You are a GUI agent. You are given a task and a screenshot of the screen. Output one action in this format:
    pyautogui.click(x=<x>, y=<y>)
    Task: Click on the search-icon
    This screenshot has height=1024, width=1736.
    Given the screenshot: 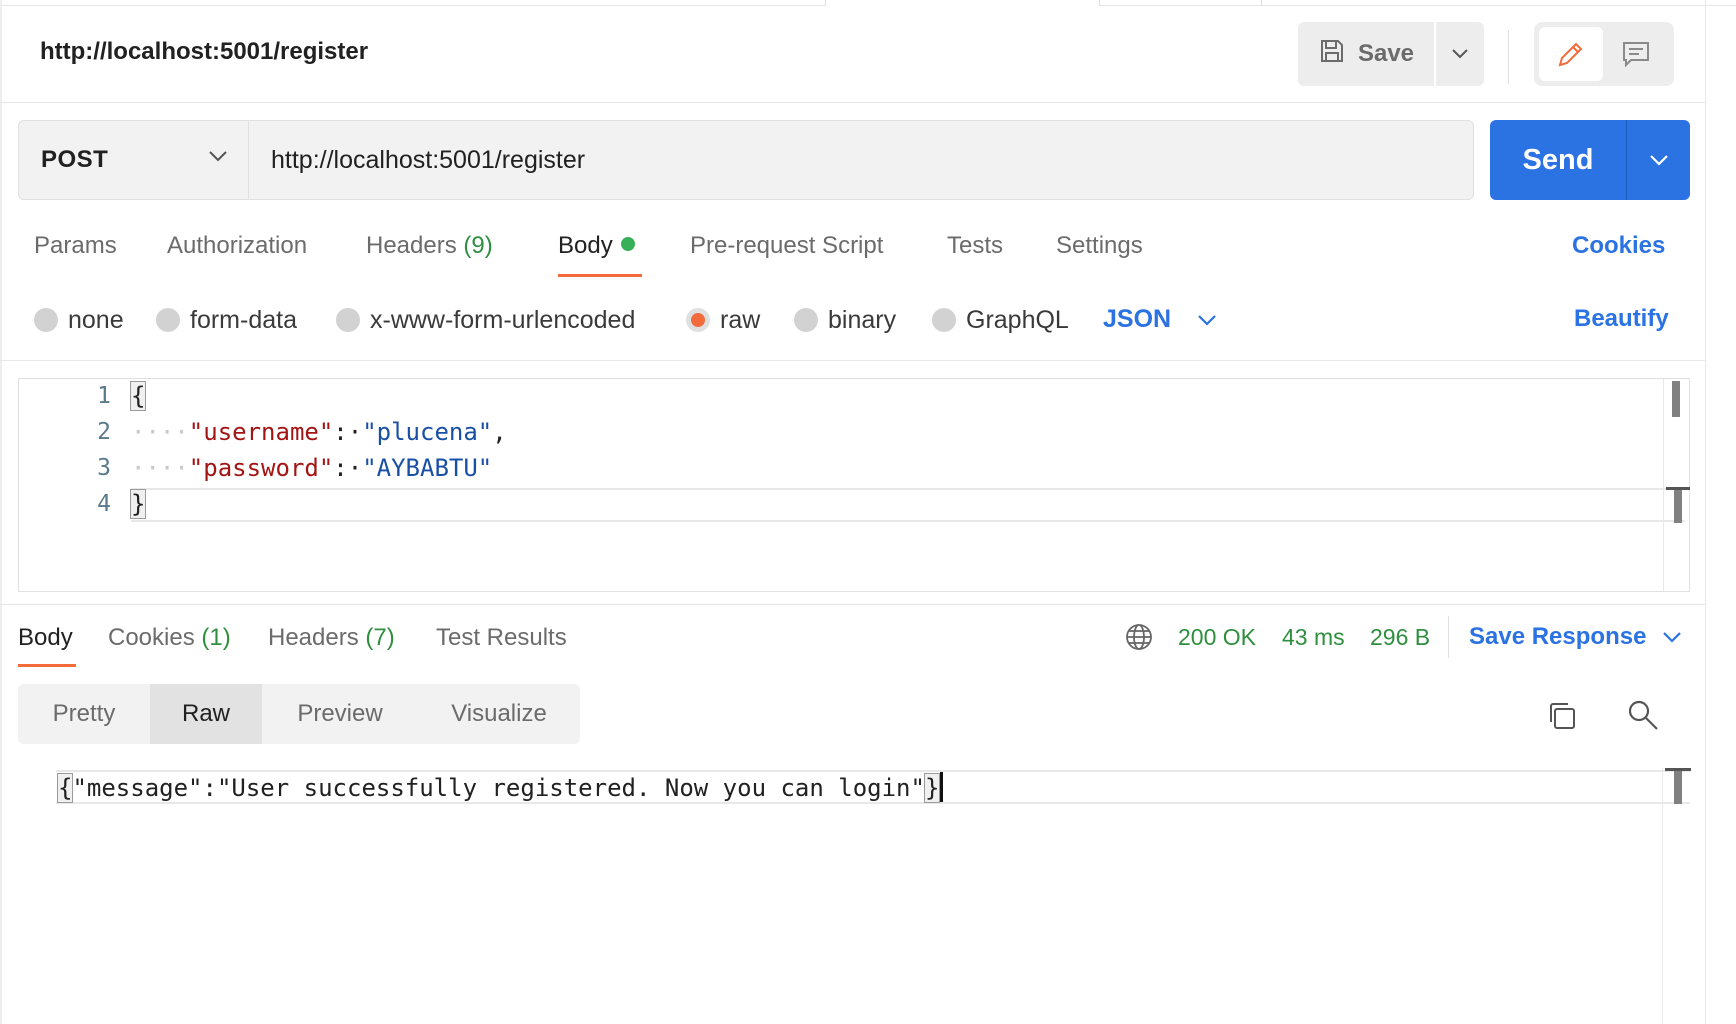 What is the action you would take?
    pyautogui.click(x=1643, y=717)
    